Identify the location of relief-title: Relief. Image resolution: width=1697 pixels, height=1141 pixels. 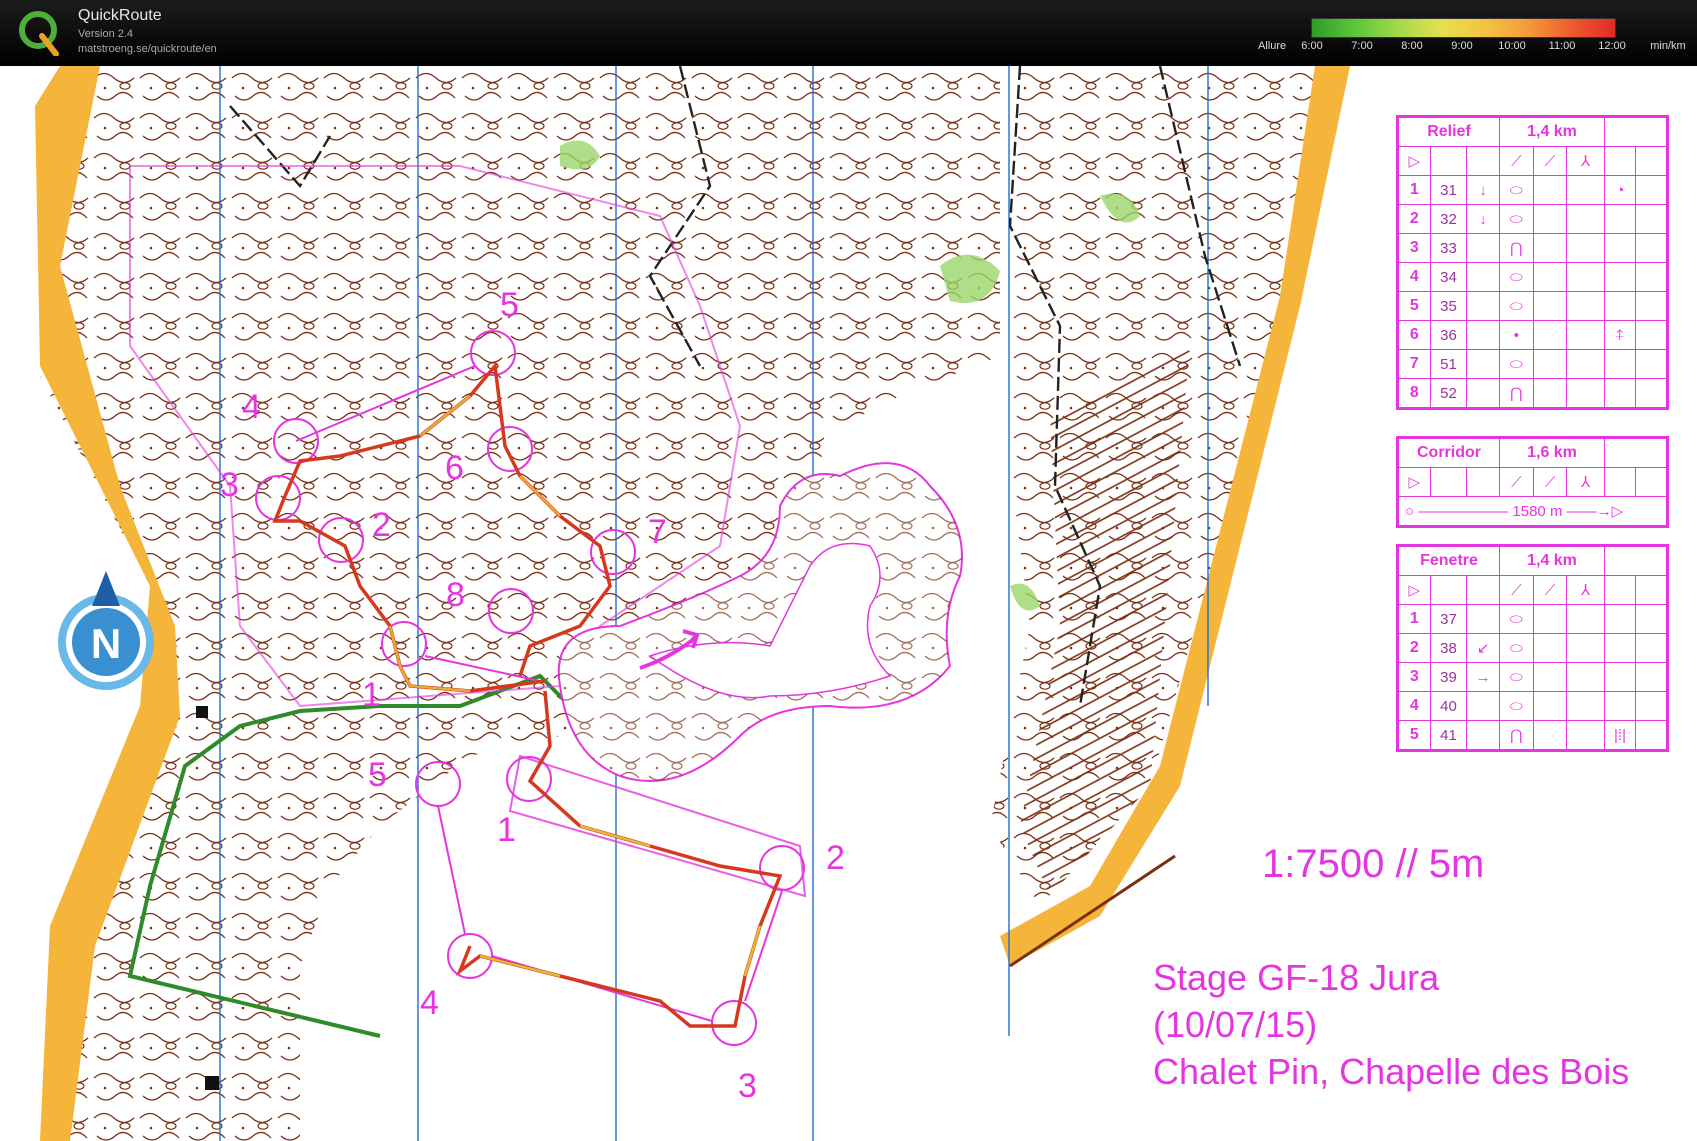
(1449, 132).